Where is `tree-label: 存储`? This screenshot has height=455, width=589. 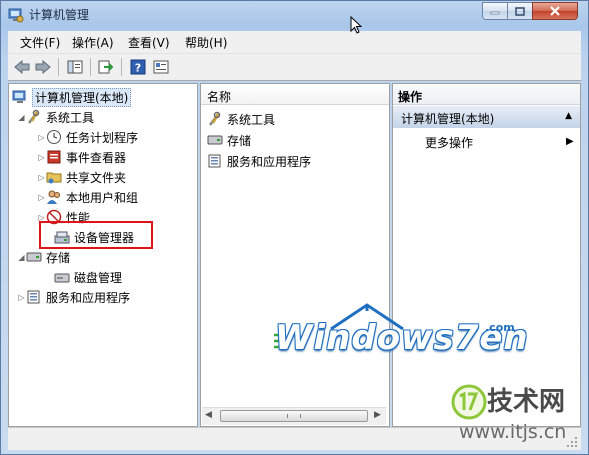 tree-label: 存储 is located at coordinates (58, 257).